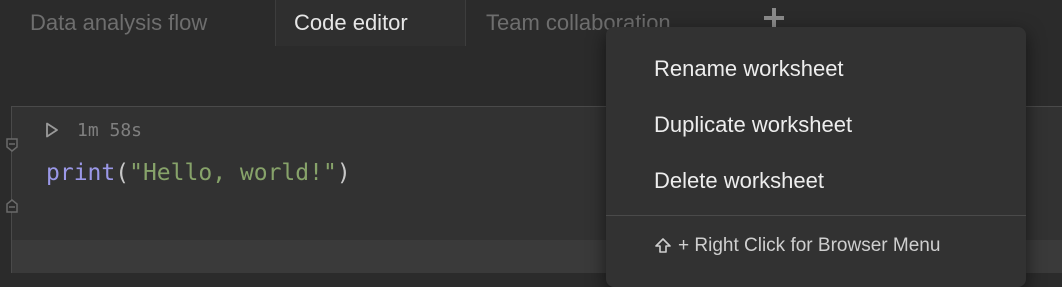 The width and height of the screenshot is (1062, 287). What do you see at coordinates (12, 145) in the screenshot?
I see `fold-marker-top-icon` at bounding box center [12, 145].